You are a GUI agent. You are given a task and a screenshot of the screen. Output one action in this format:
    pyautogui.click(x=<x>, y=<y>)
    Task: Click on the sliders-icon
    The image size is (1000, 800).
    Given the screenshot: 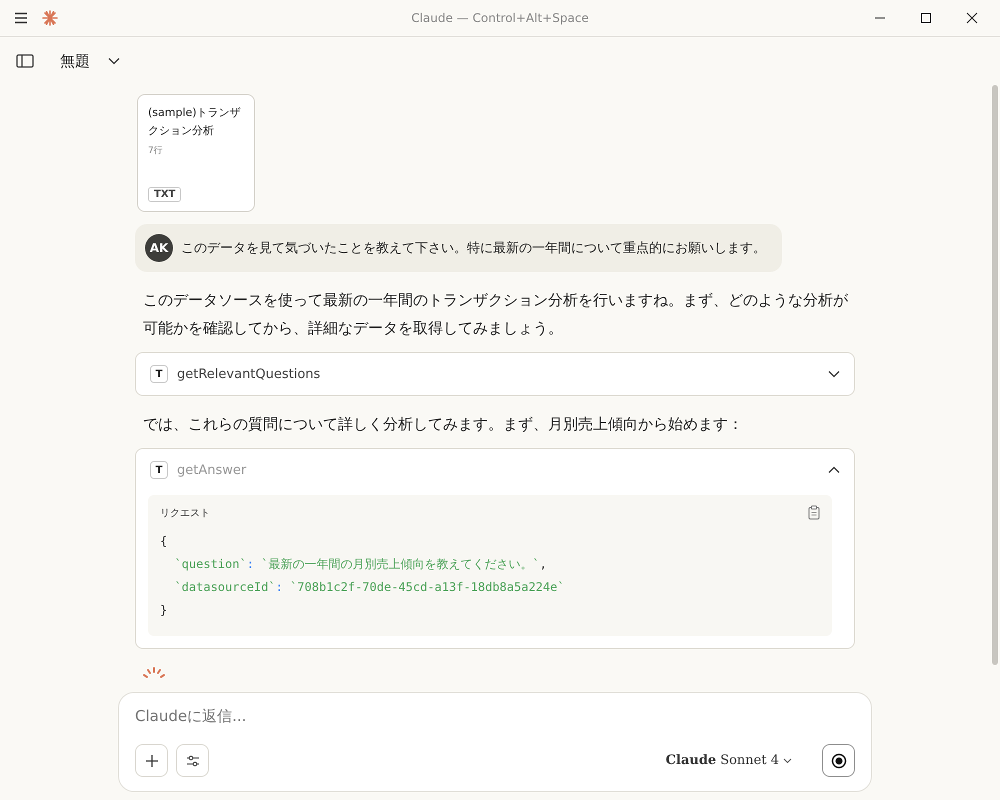 What is the action you would take?
    pyautogui.click(x=193, y=760)
    